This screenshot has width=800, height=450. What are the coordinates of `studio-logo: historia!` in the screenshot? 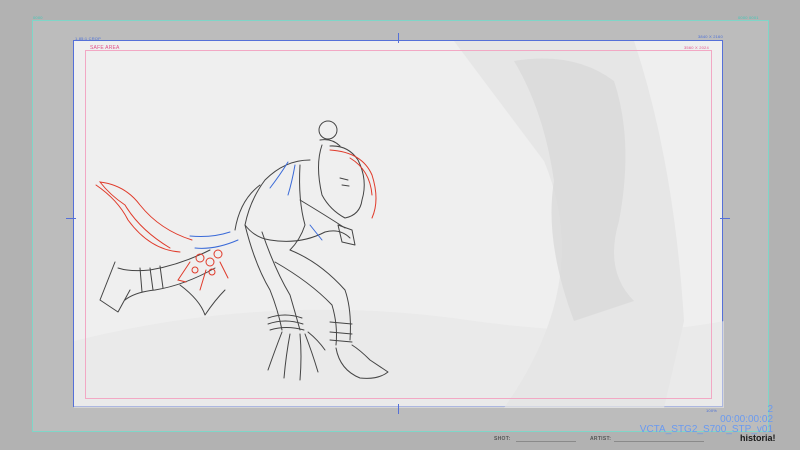 It's located at (758, 438).